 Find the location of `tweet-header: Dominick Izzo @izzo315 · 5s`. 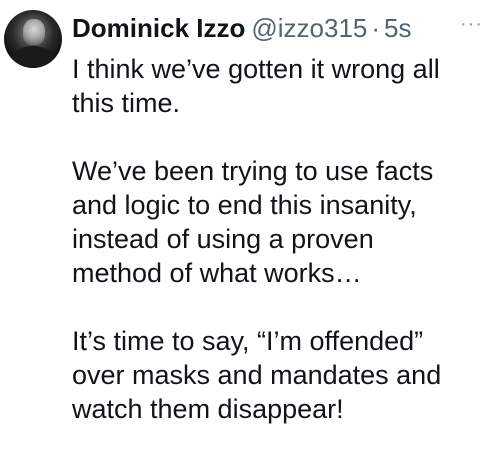

tweet-header: Dominick Izzo @izzo315 · 5s is located at coordinates (242, 28).